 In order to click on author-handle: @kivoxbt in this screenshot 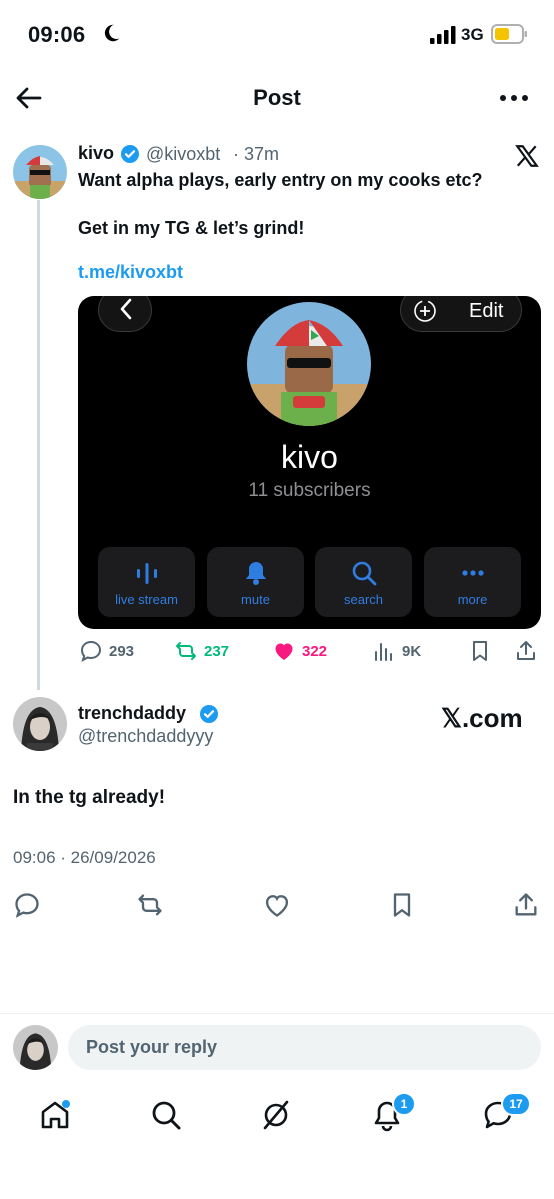, I will do `click(183, 154)`.